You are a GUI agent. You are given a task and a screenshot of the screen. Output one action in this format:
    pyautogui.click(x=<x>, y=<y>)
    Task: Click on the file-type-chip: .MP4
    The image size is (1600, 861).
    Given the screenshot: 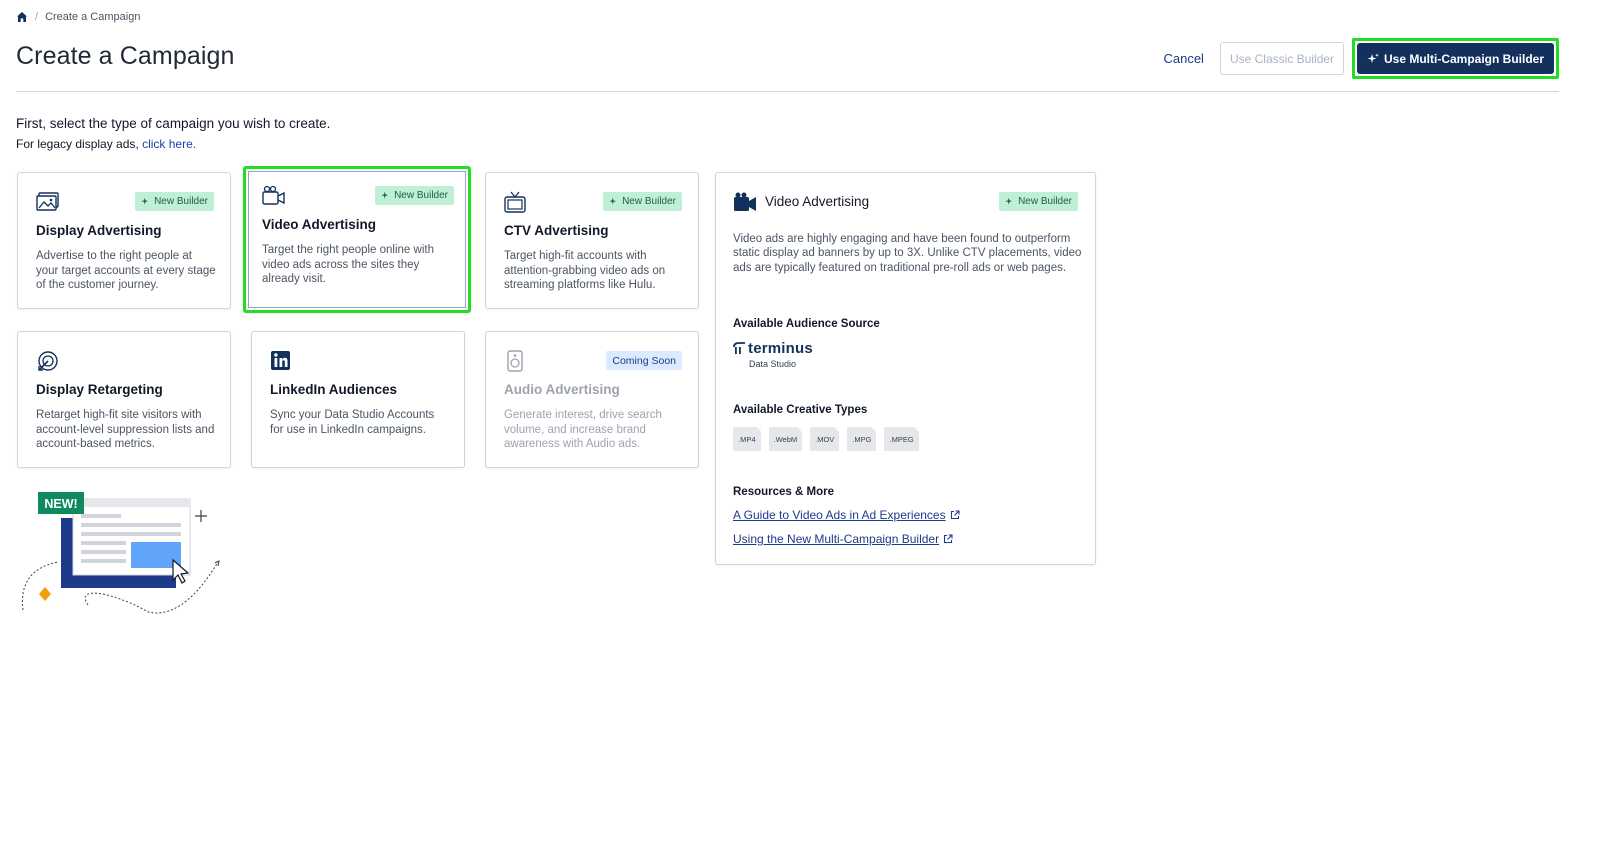 What is the action you would take?
    pyautogui.click(x=747, y=439)
    